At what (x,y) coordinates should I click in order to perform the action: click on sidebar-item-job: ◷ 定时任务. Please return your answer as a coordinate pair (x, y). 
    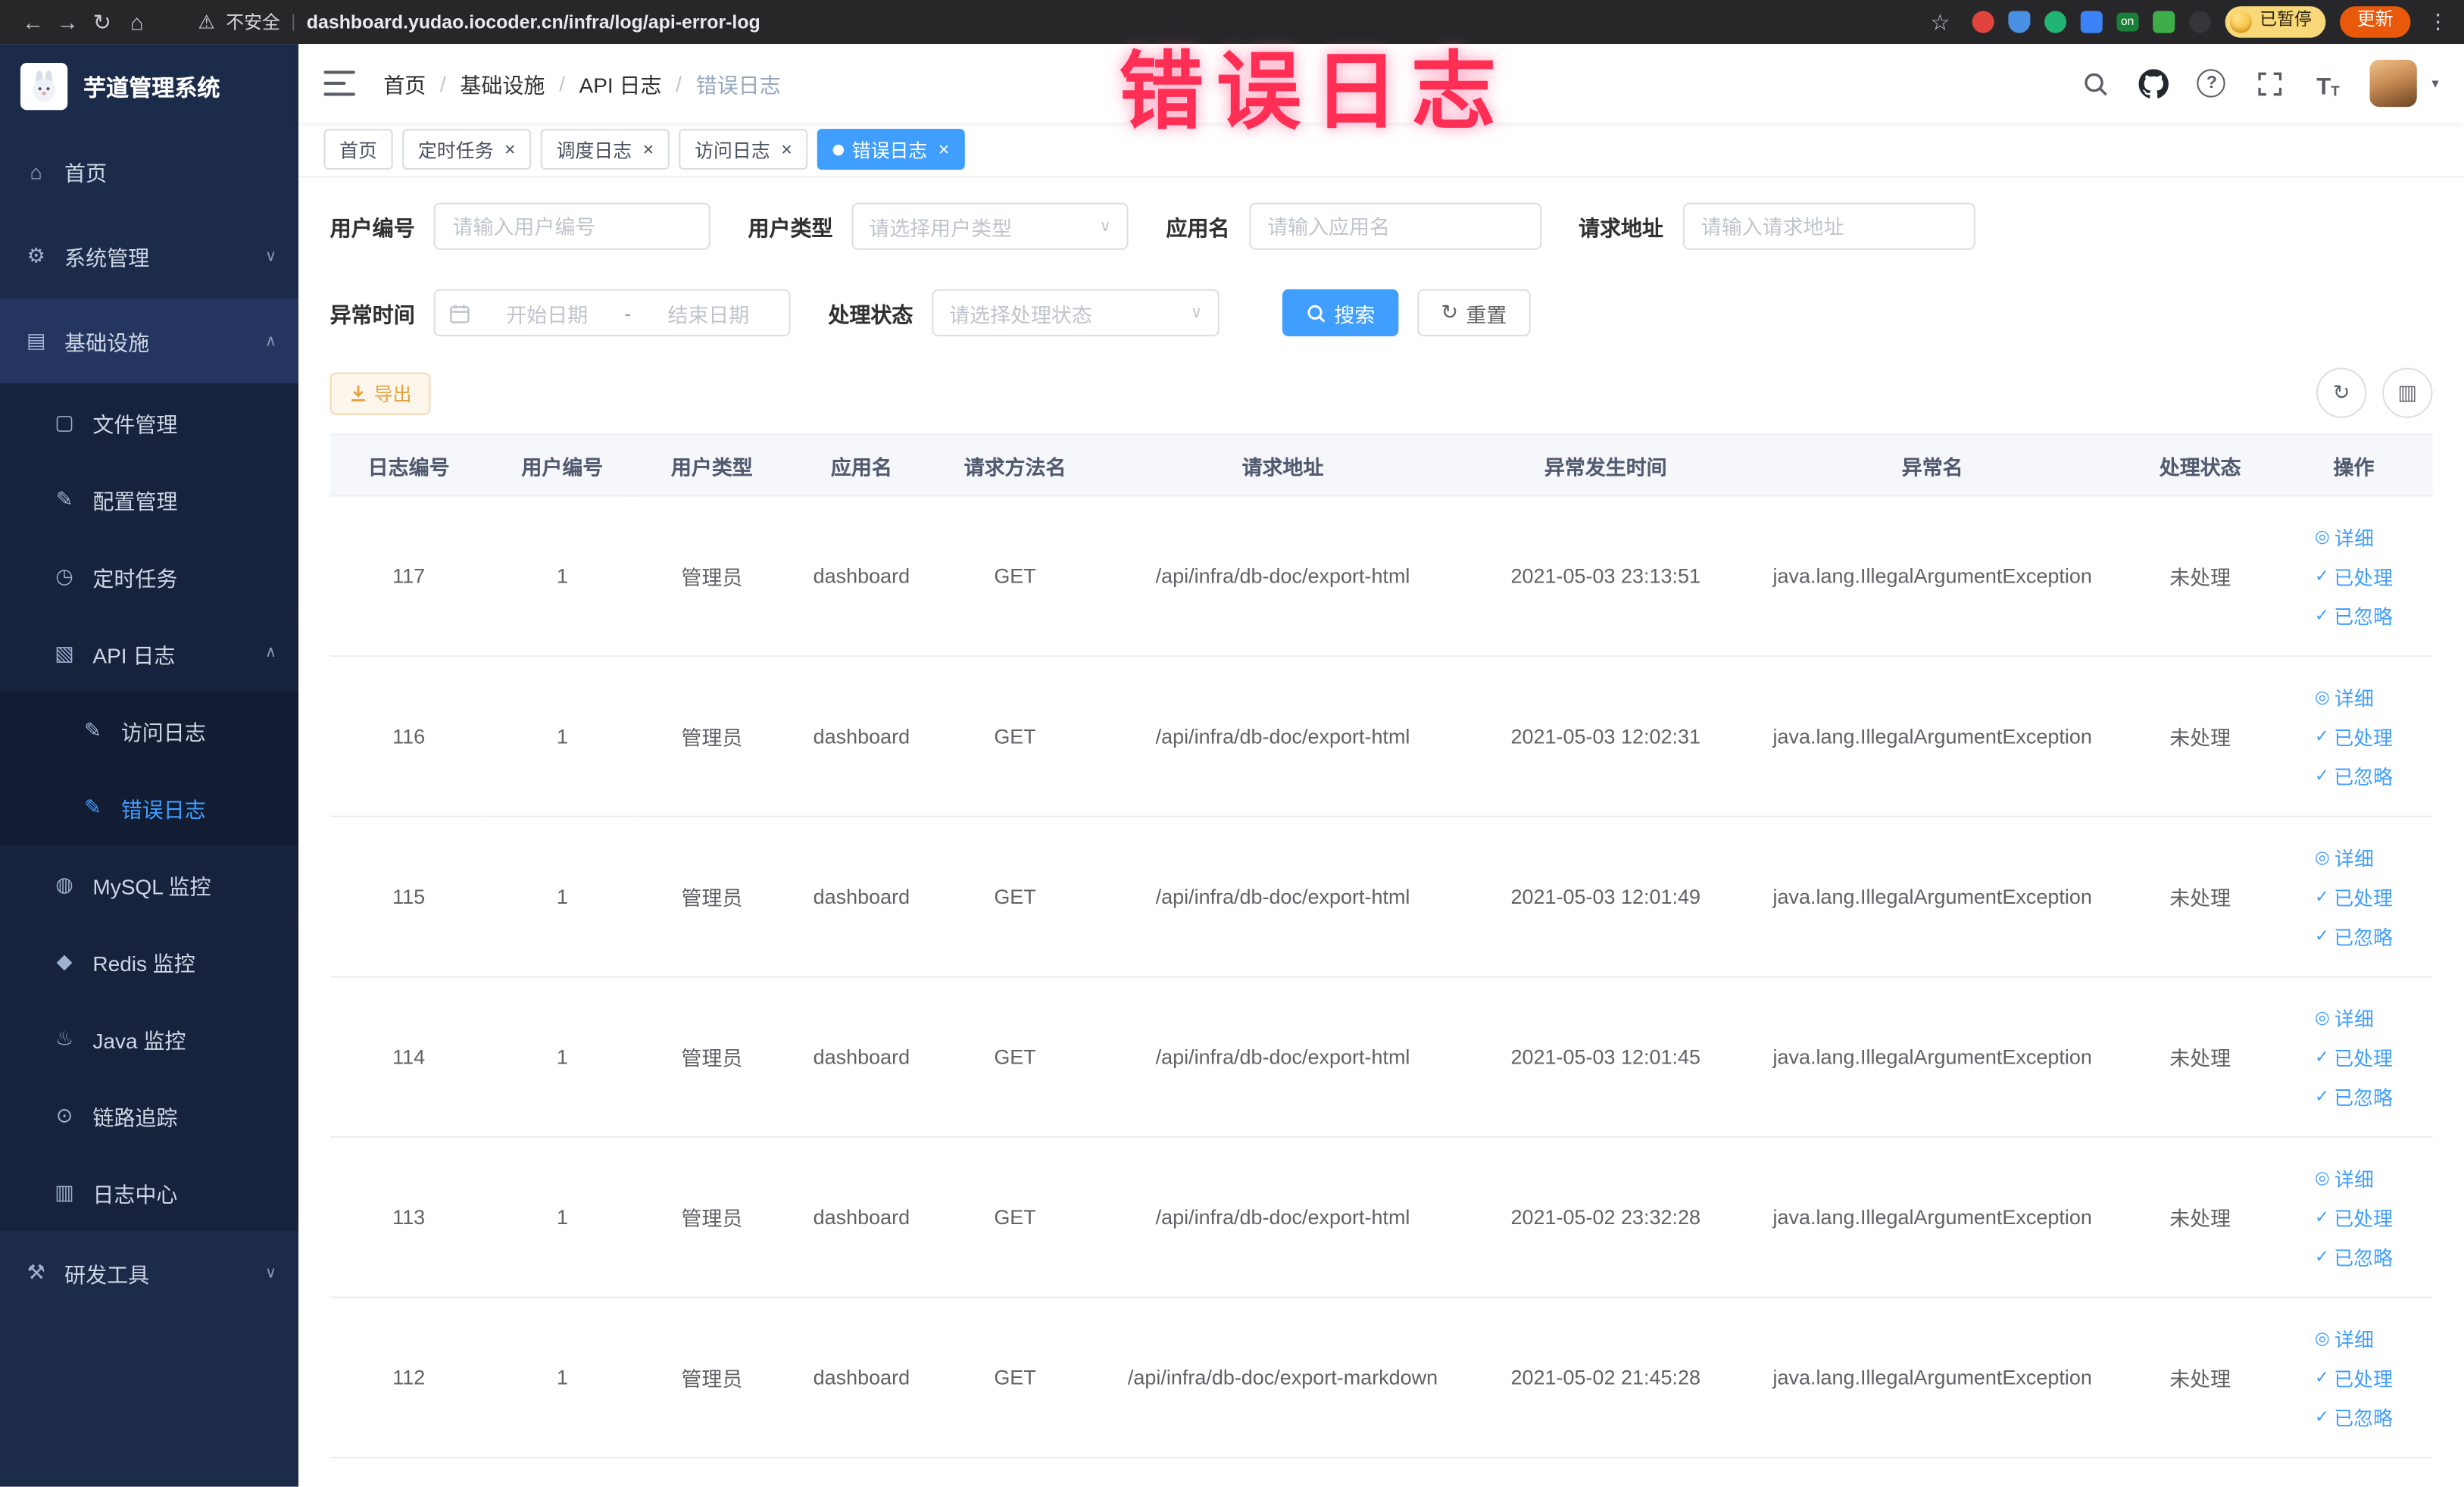
    Looking at the image, I should click on (149, 576).